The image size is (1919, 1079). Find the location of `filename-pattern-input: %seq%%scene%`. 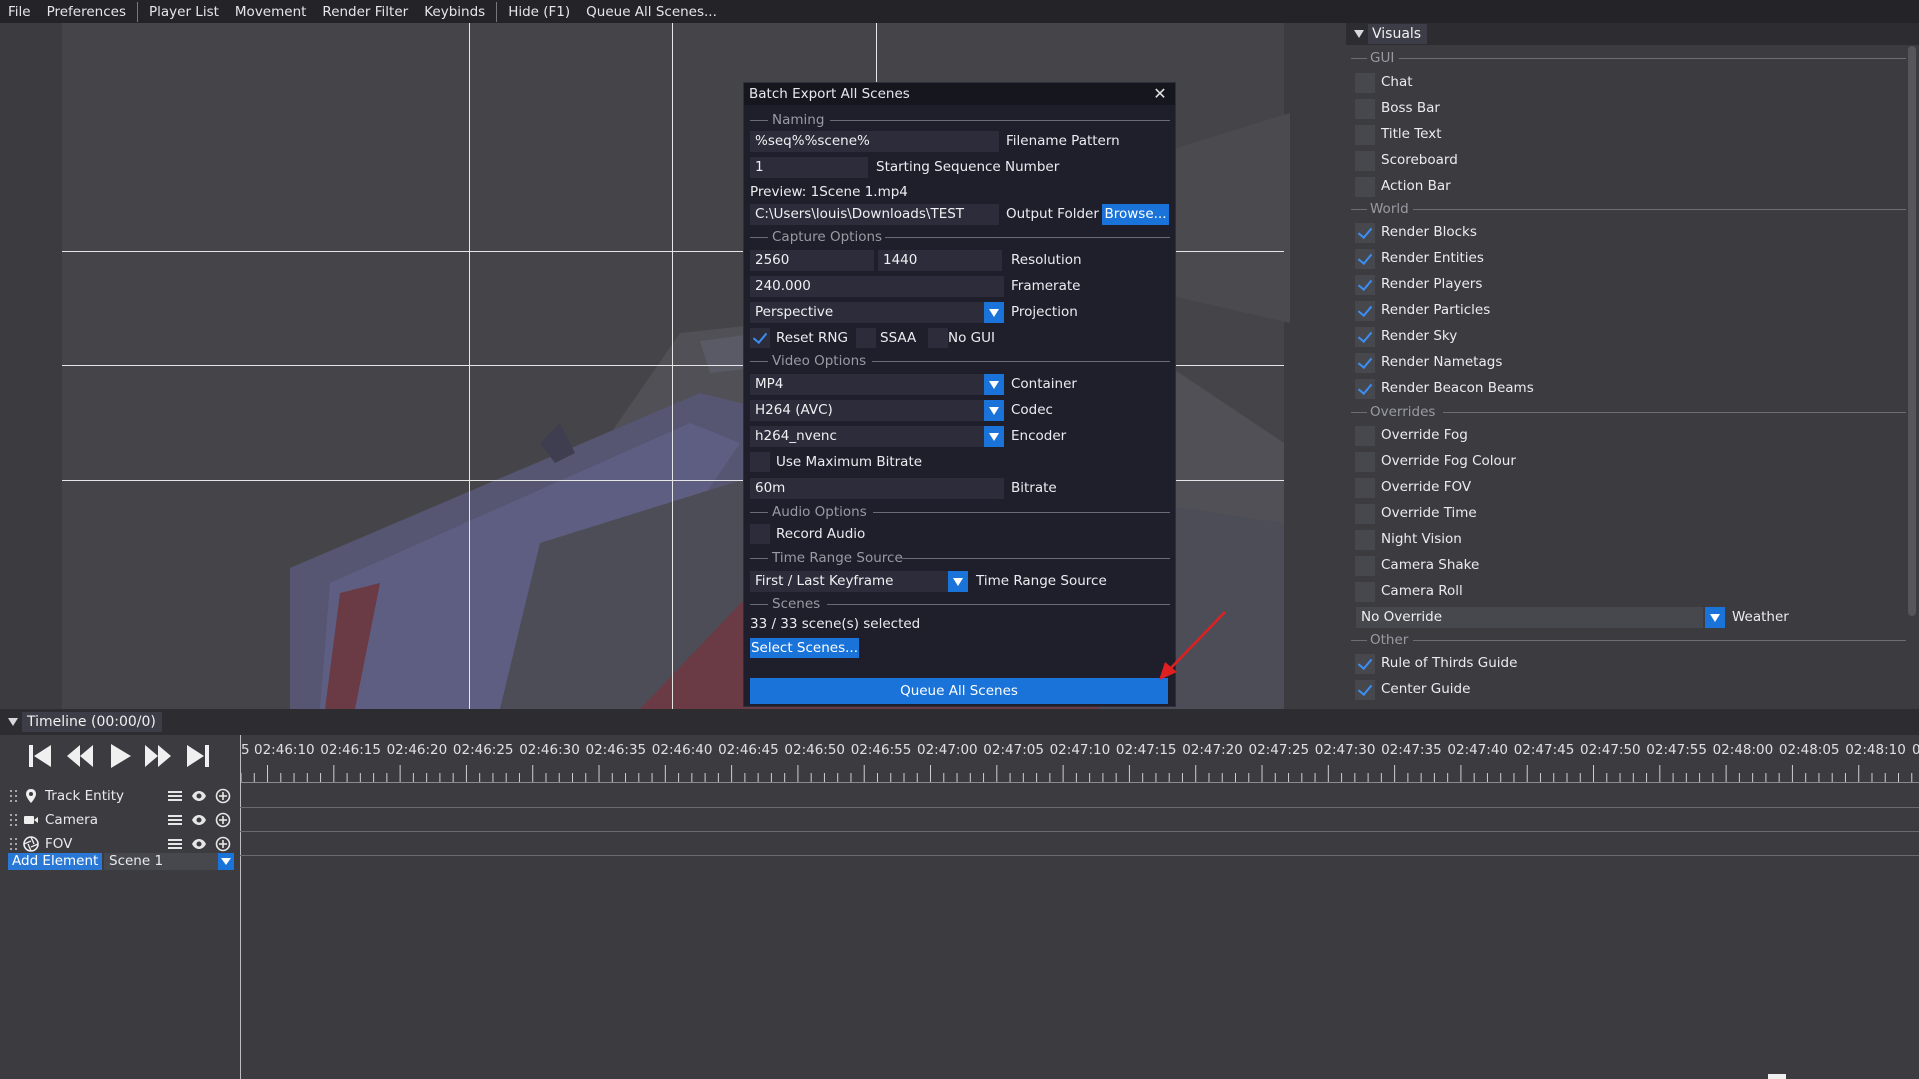

filename-pattern-input: %seq%%scene% is located at coordinates (874, 141).